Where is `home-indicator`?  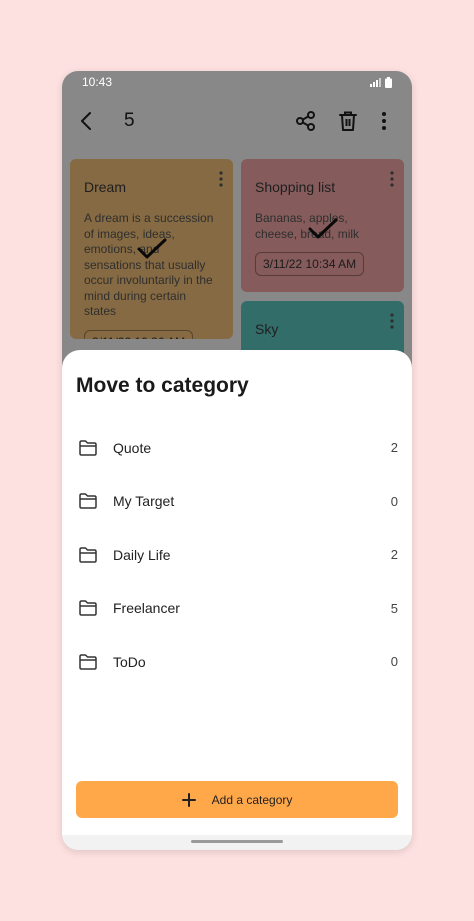
home-indicator is located at coordinates (237, 841).